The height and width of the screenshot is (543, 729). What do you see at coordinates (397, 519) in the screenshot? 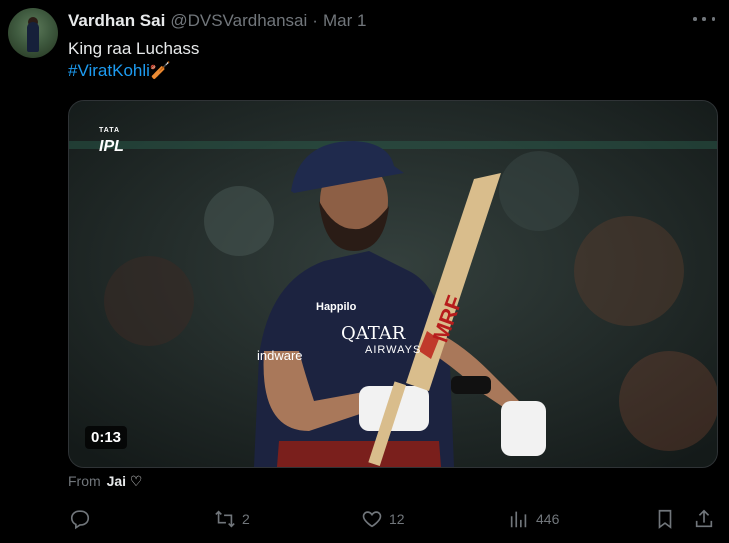
I see `like-count: 12` at bounding box center [397, 519].